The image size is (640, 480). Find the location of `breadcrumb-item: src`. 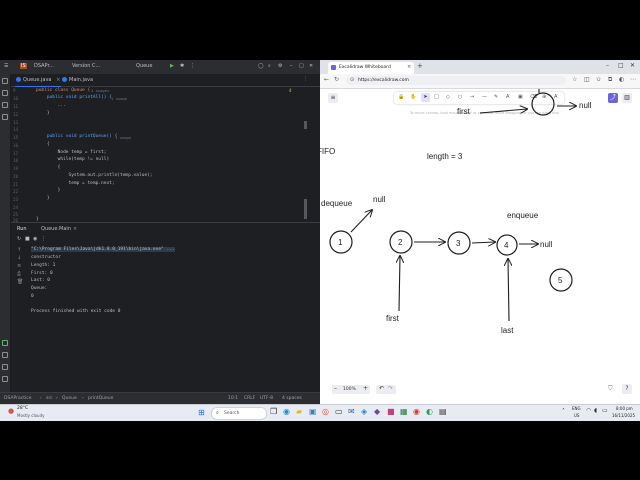

breadcrumb-item: src is located at coordinates (49, 398).